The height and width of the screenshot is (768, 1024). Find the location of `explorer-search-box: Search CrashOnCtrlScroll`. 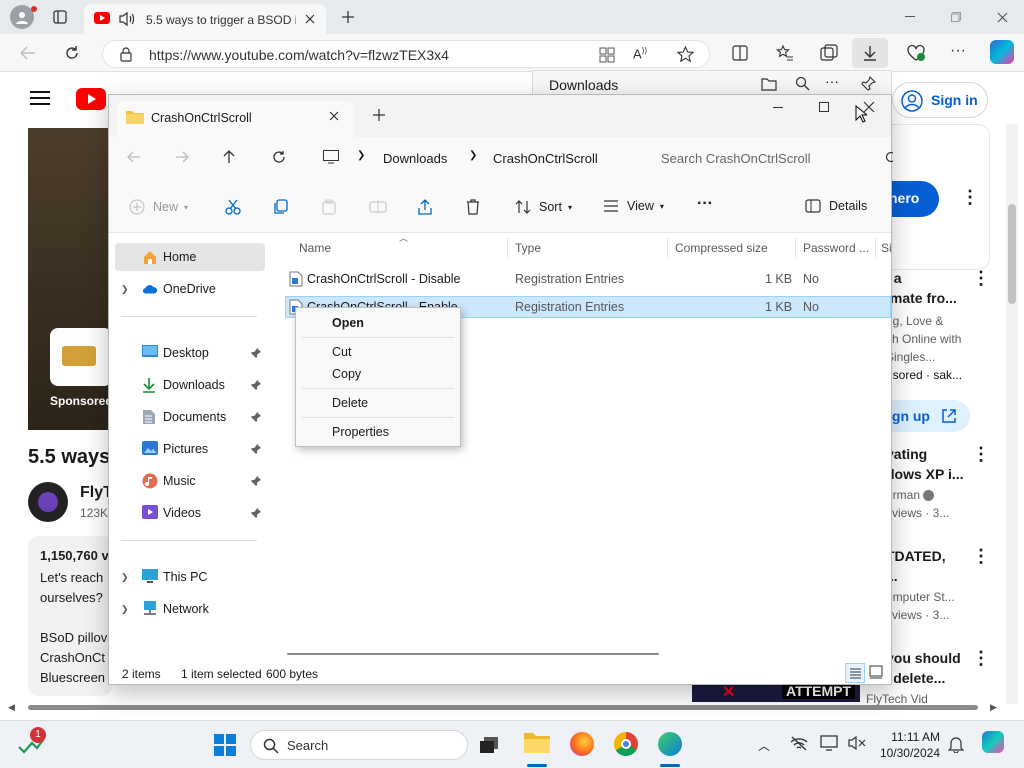

explorer-search-box: Search CrashOnCtrlScroll is located at coordinates (771, 158).